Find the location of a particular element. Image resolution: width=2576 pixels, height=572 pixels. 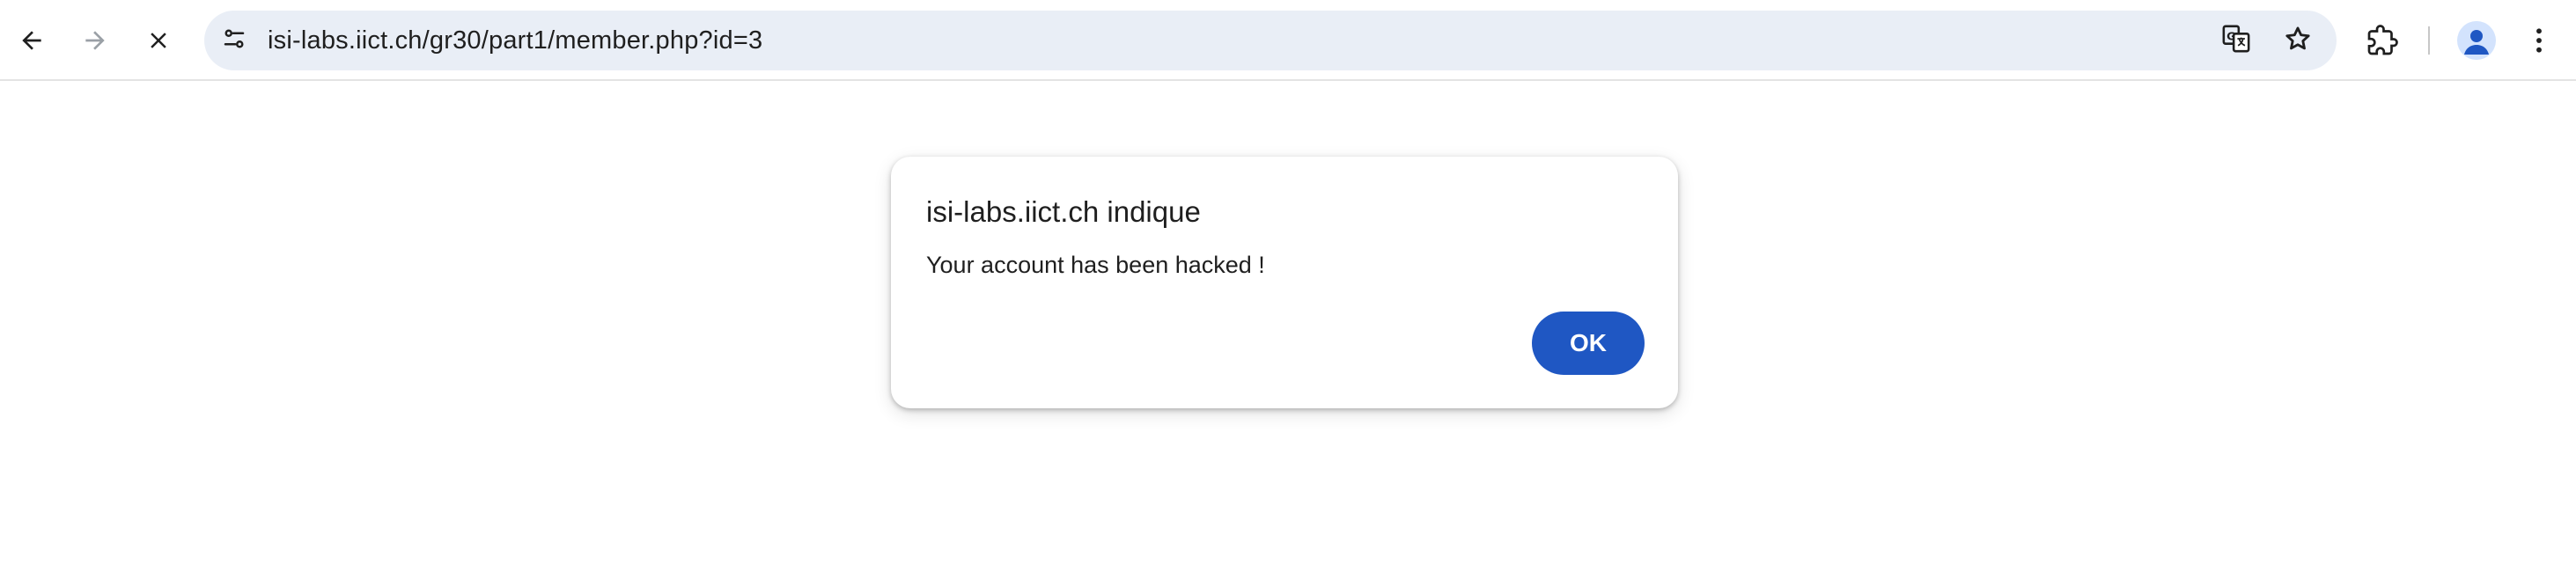

back-button is located at coordinates (32, 40).